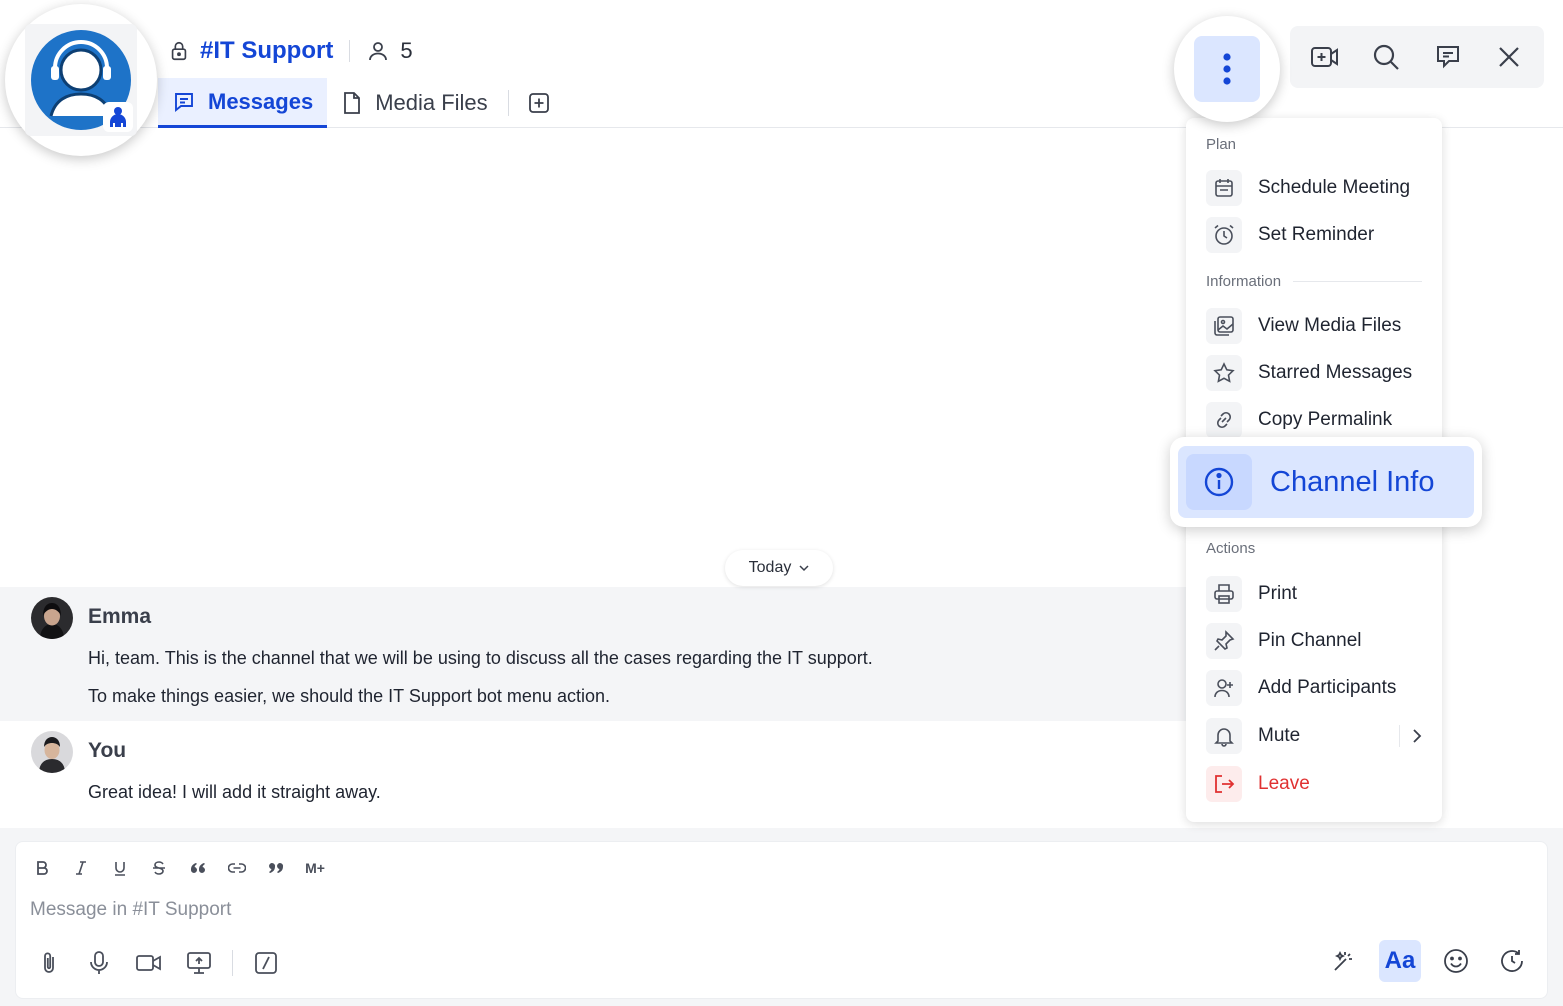 Image resolution: width=1563 pixels, height=1006 pixels. I want to click on start-video-call-button, so click(1325, 57).